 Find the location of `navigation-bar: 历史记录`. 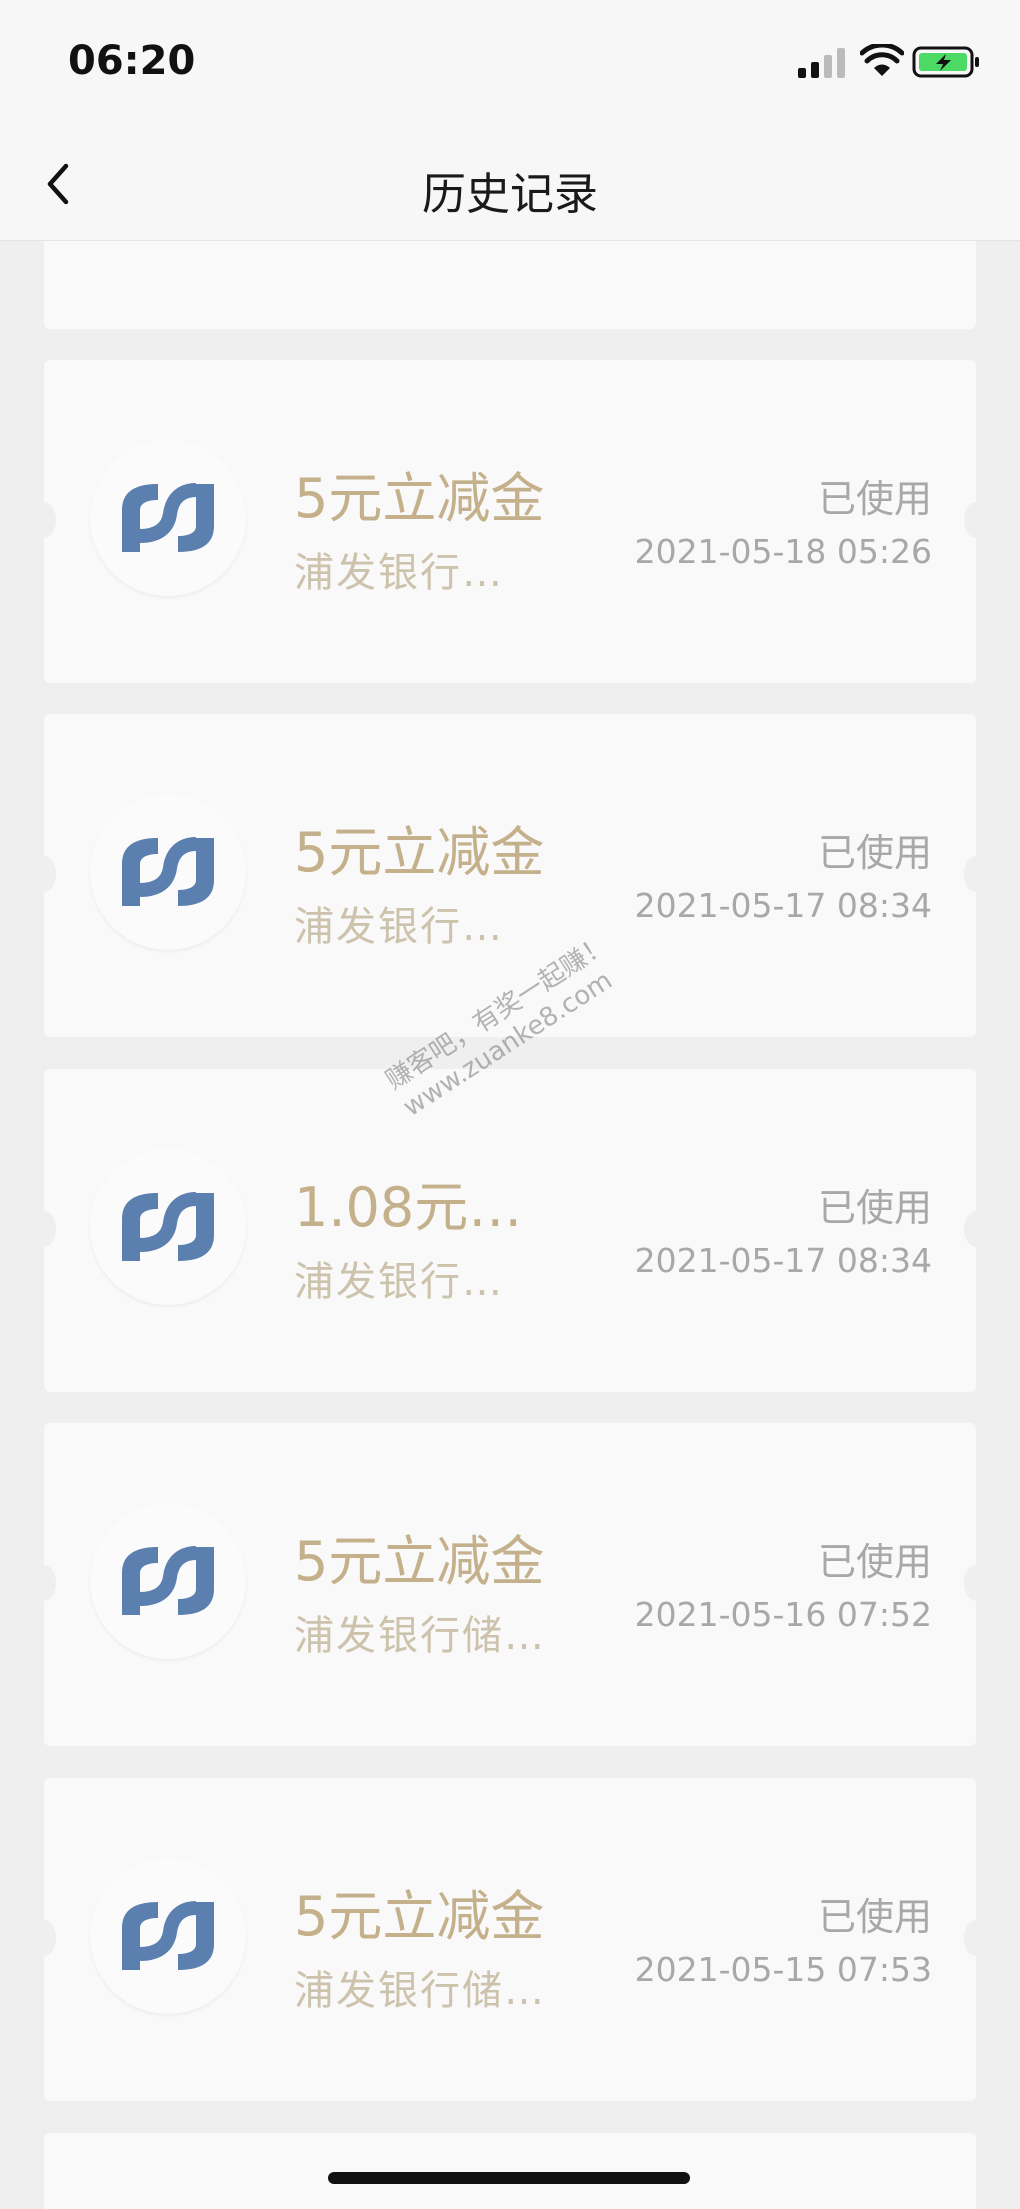

navigation-bar: 历史记录 is located at coordinates (510, 185).